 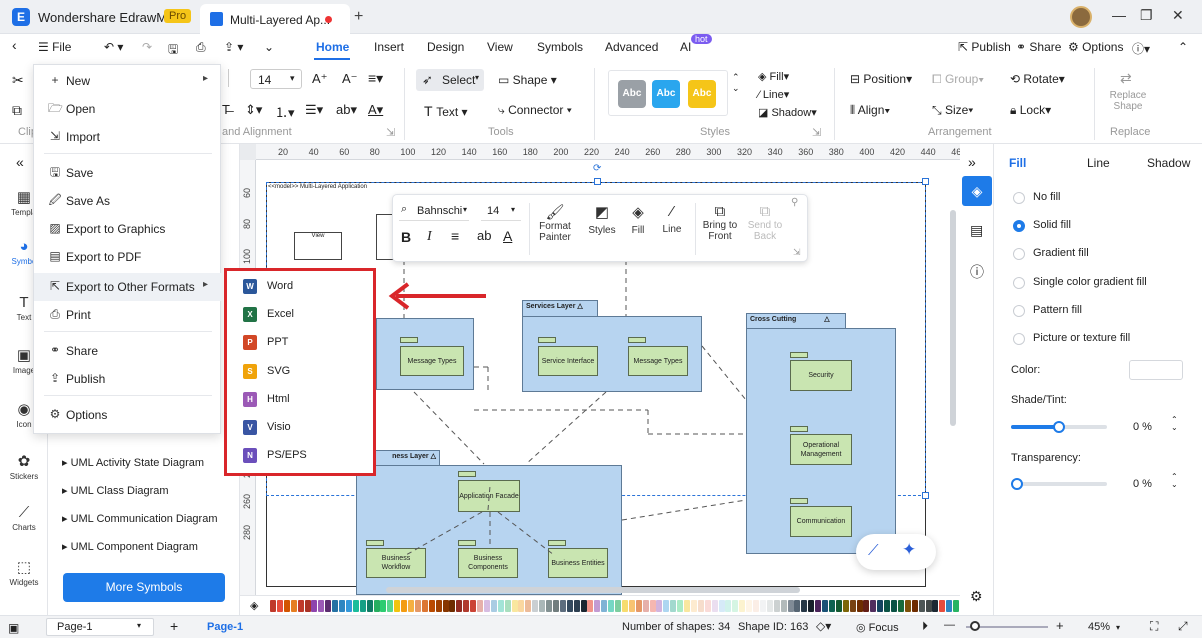 What do you see at coordinates (1081, 338) in the screenshot?
I see `fill-option-label: Picture or texture fill` at bounding box center [1081, 338].